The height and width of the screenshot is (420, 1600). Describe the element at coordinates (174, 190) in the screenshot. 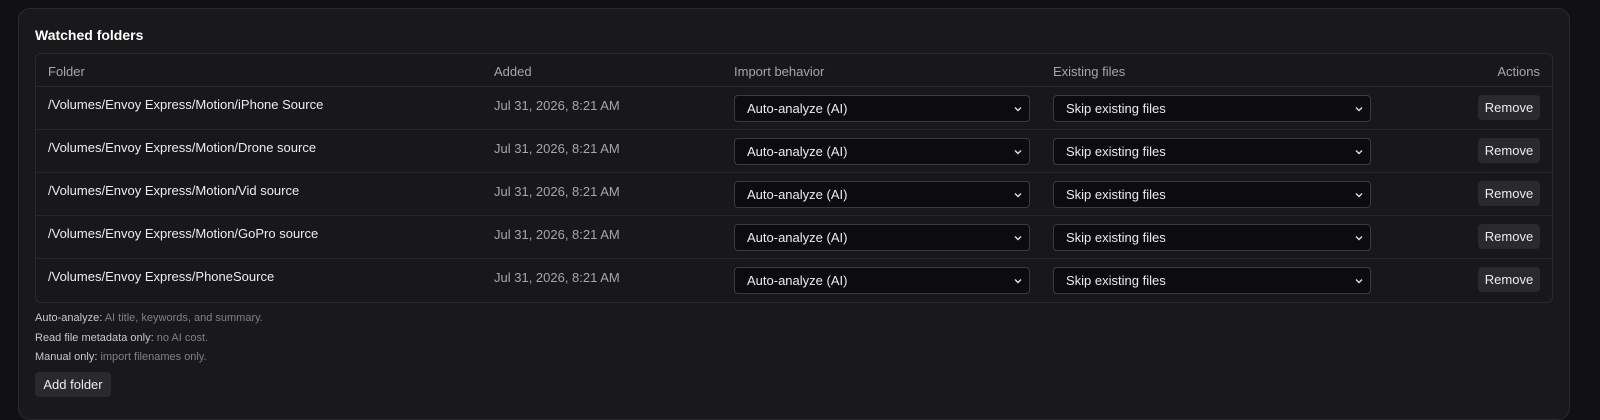

I see `folder-path: /Volumes/Envoy Express/Motion/Vid source` at that location.